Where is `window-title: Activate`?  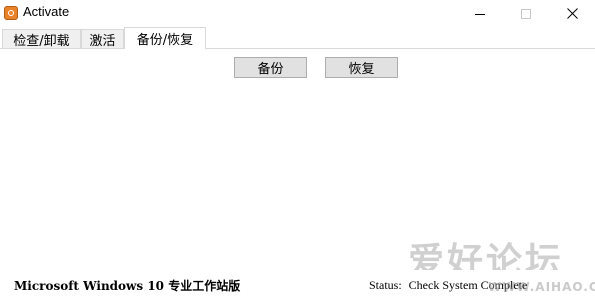 window-title: Activate is located at coordinates (46, 11).